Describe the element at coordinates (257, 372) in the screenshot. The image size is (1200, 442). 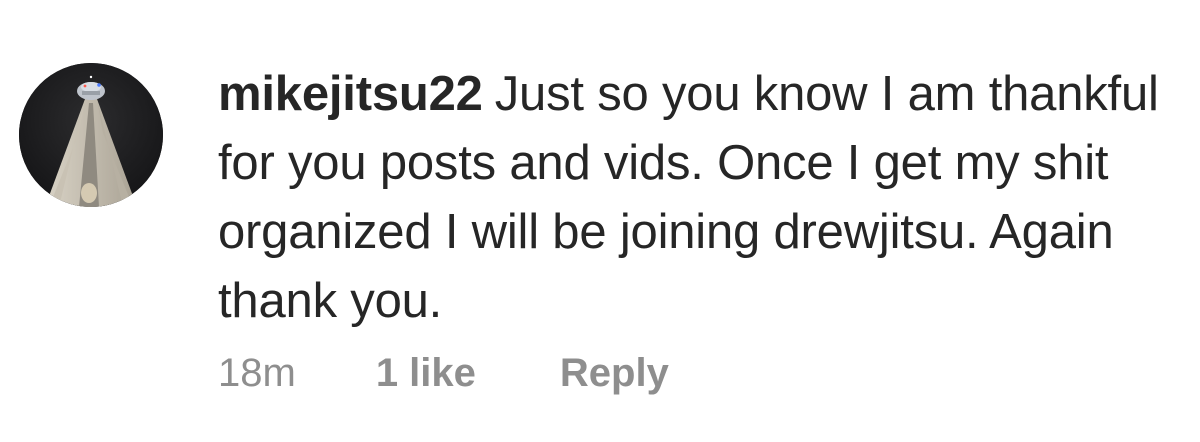
I see `comment-timestamp: 18m` at that location.